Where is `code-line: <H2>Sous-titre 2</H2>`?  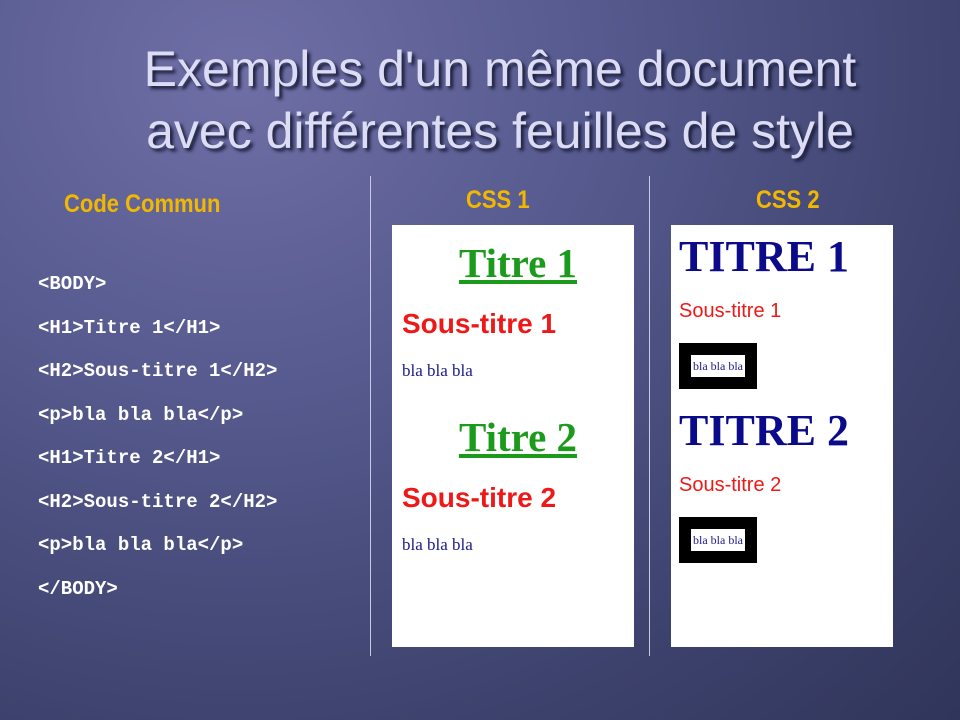 code-line: <H2>Sous-titre 2</H2> is located at coordinates (158, 501).